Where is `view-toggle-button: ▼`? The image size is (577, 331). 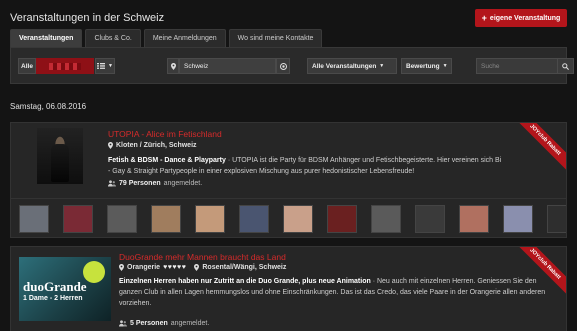 view-toggle-button: ▼ is located at coordinates (105, 66).